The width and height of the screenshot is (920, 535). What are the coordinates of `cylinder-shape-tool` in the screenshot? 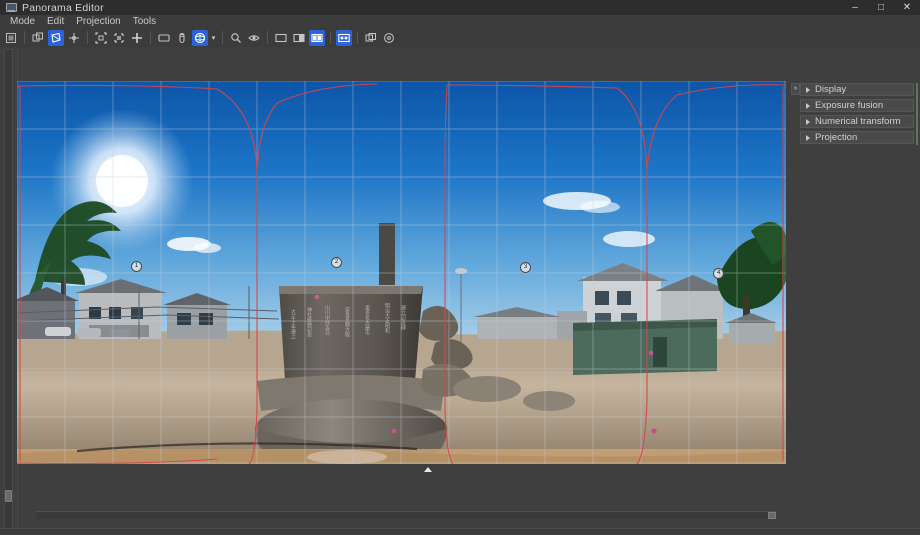 It's located at (182, 38).